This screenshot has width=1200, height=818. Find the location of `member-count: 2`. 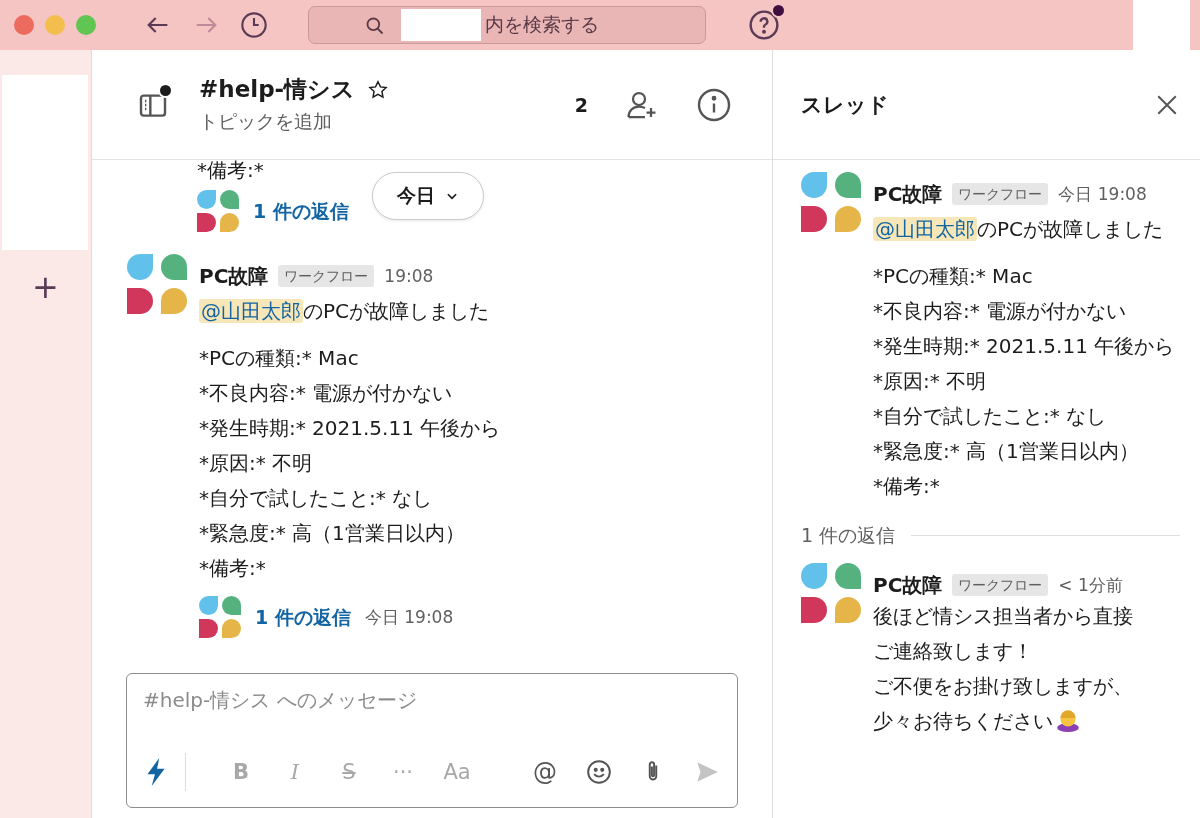

member-count: 2 is located at coordinates (581, 104).